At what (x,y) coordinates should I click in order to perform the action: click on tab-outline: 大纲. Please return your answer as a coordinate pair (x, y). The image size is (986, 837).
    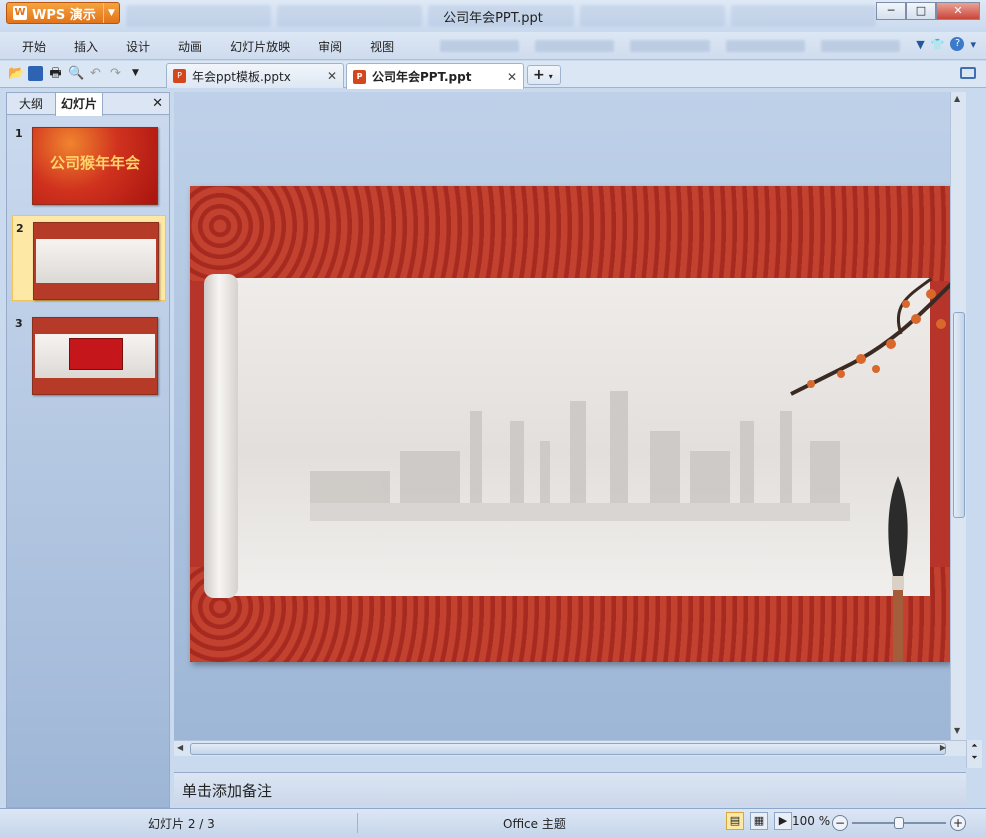
    Looking at the image, I should click on (31, 104).